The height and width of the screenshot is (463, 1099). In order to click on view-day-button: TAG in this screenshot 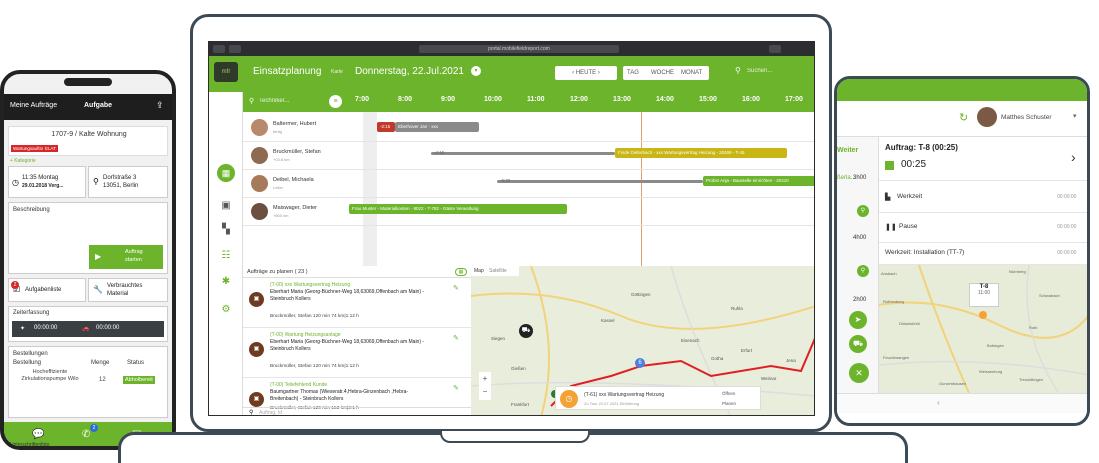, I will do `click(633, 73)`.